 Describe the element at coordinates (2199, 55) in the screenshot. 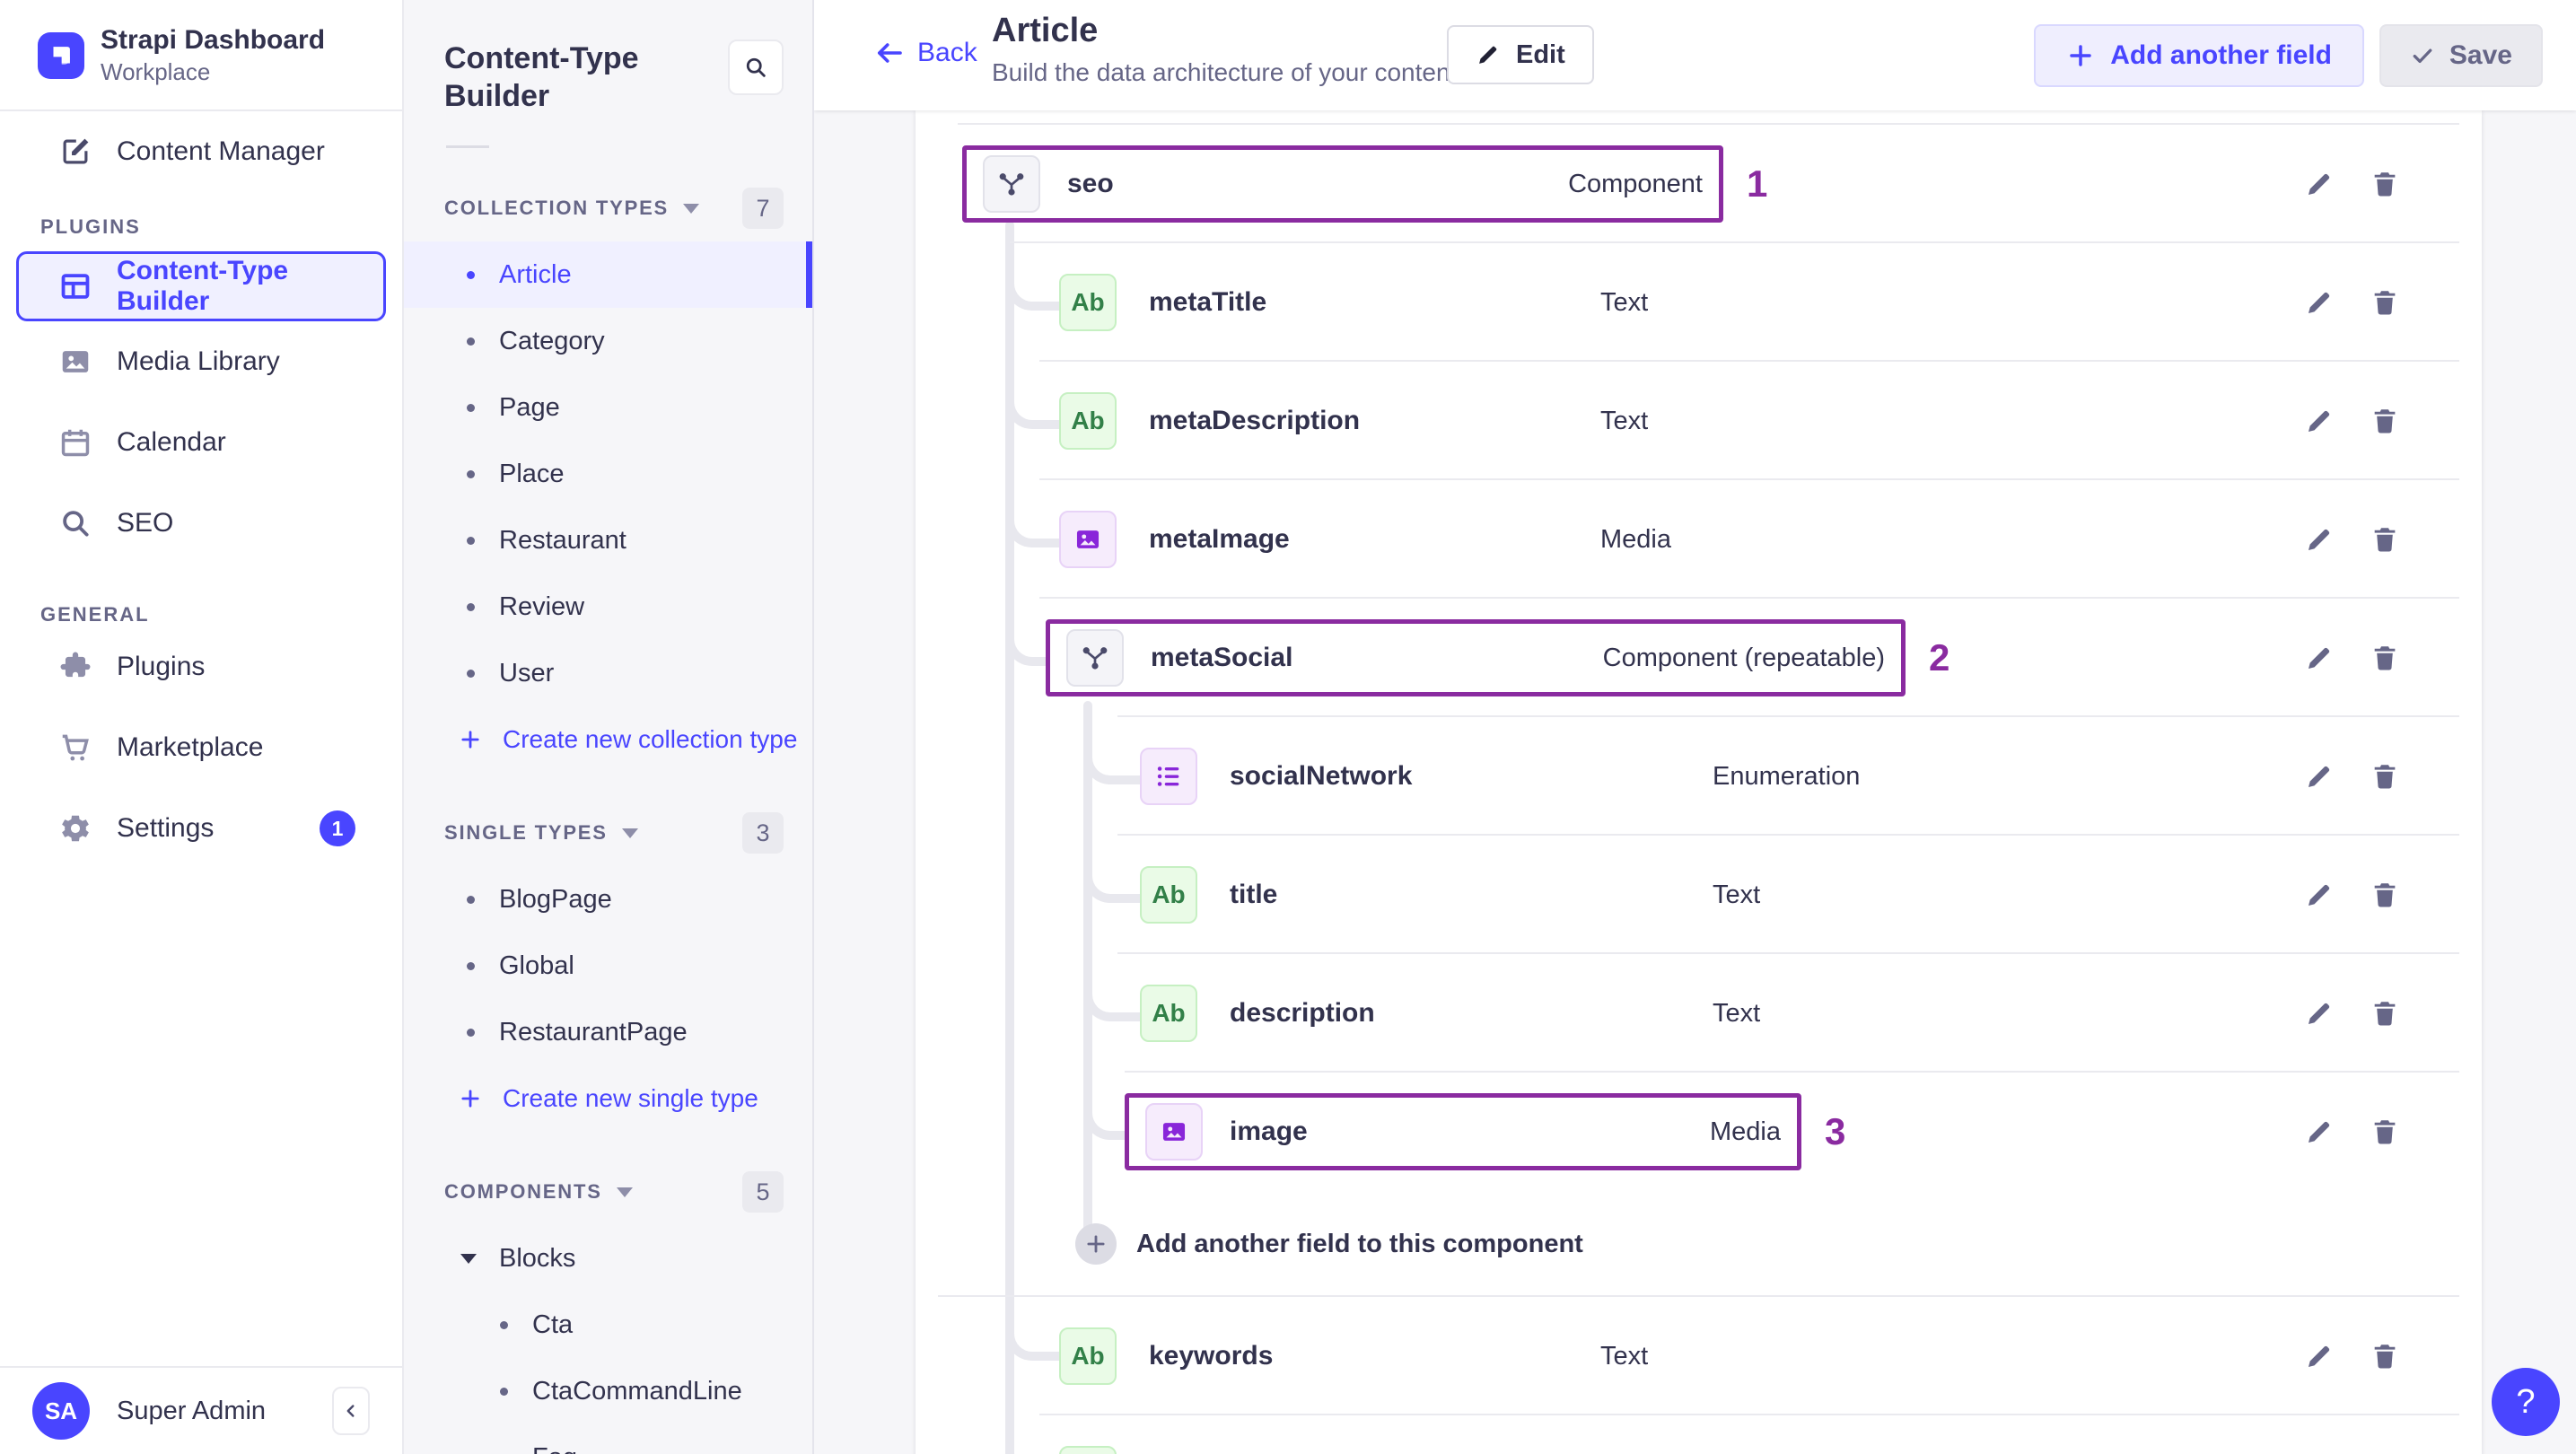

I see `add-another-field-button: Add another field` at that location.